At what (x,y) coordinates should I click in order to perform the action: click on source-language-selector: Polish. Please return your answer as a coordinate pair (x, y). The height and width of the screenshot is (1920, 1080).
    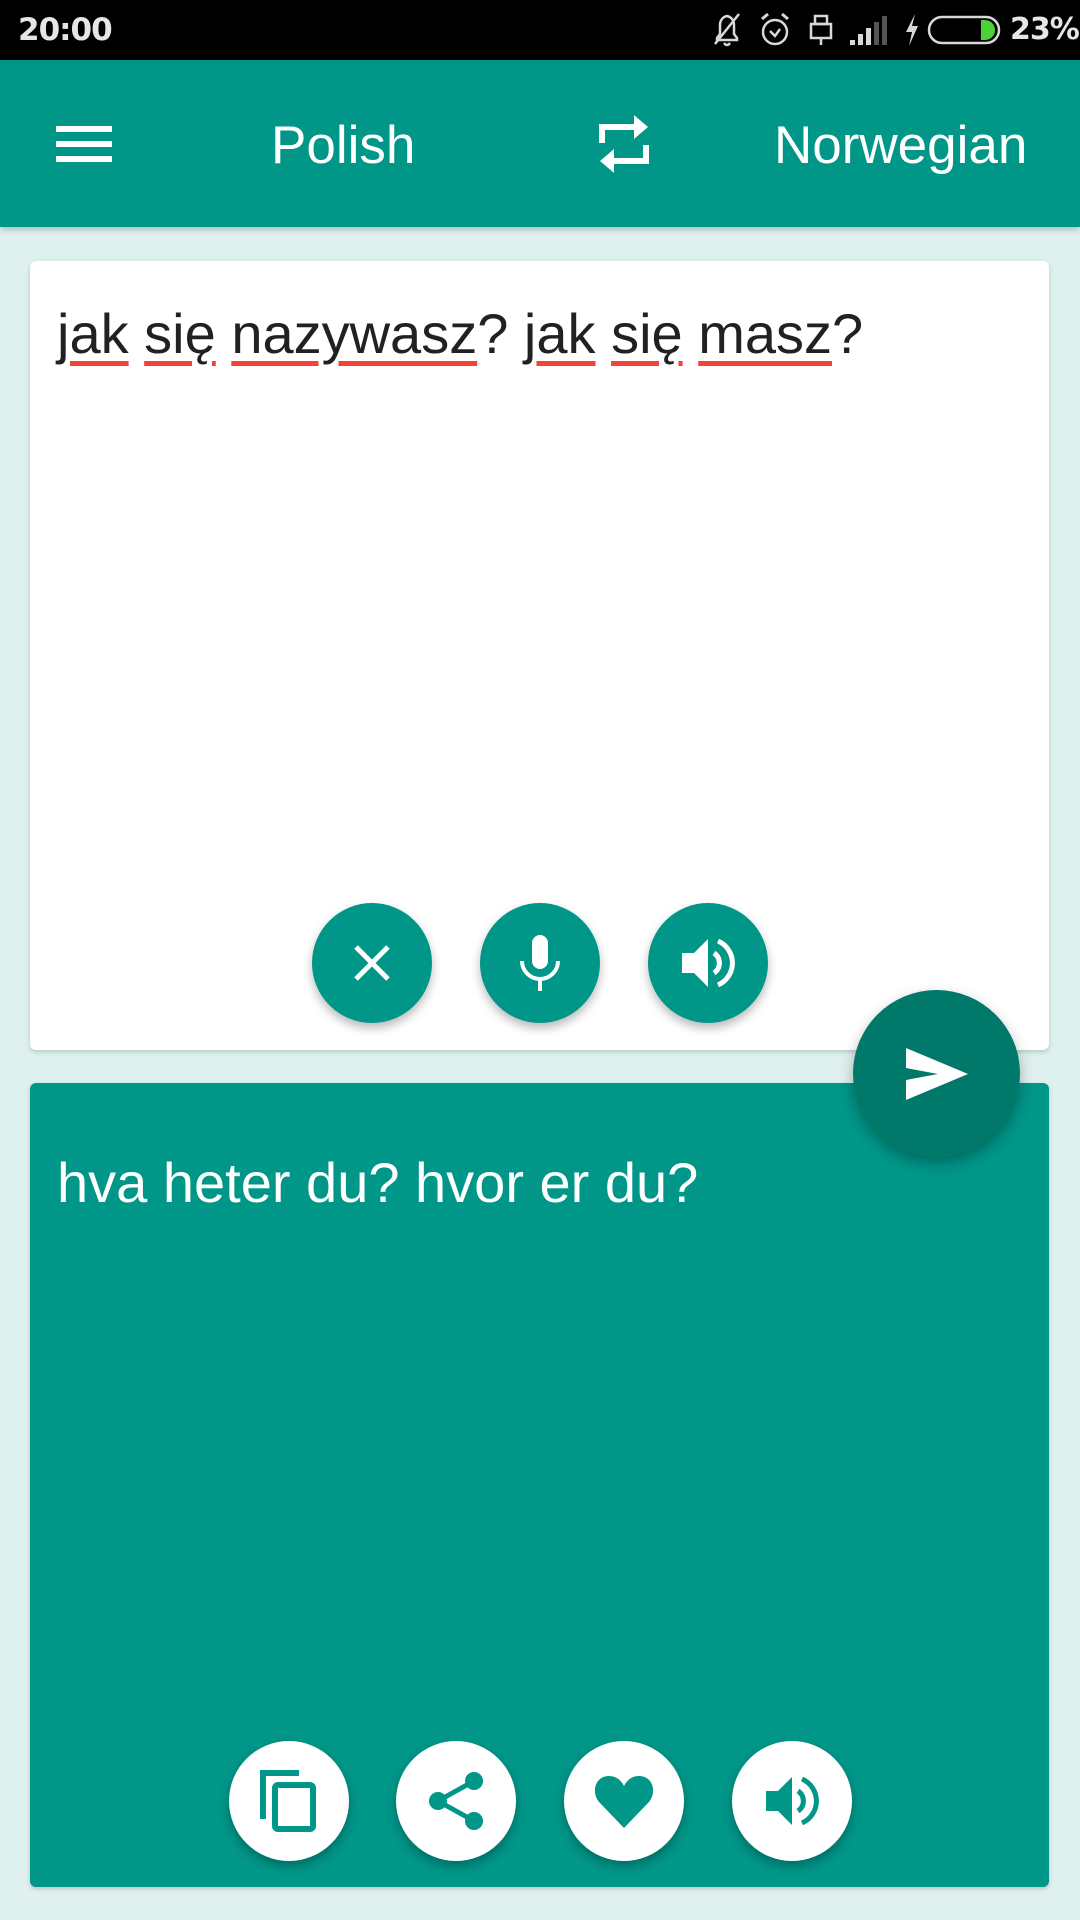
    Looking at the image, I should click on (343, 145).